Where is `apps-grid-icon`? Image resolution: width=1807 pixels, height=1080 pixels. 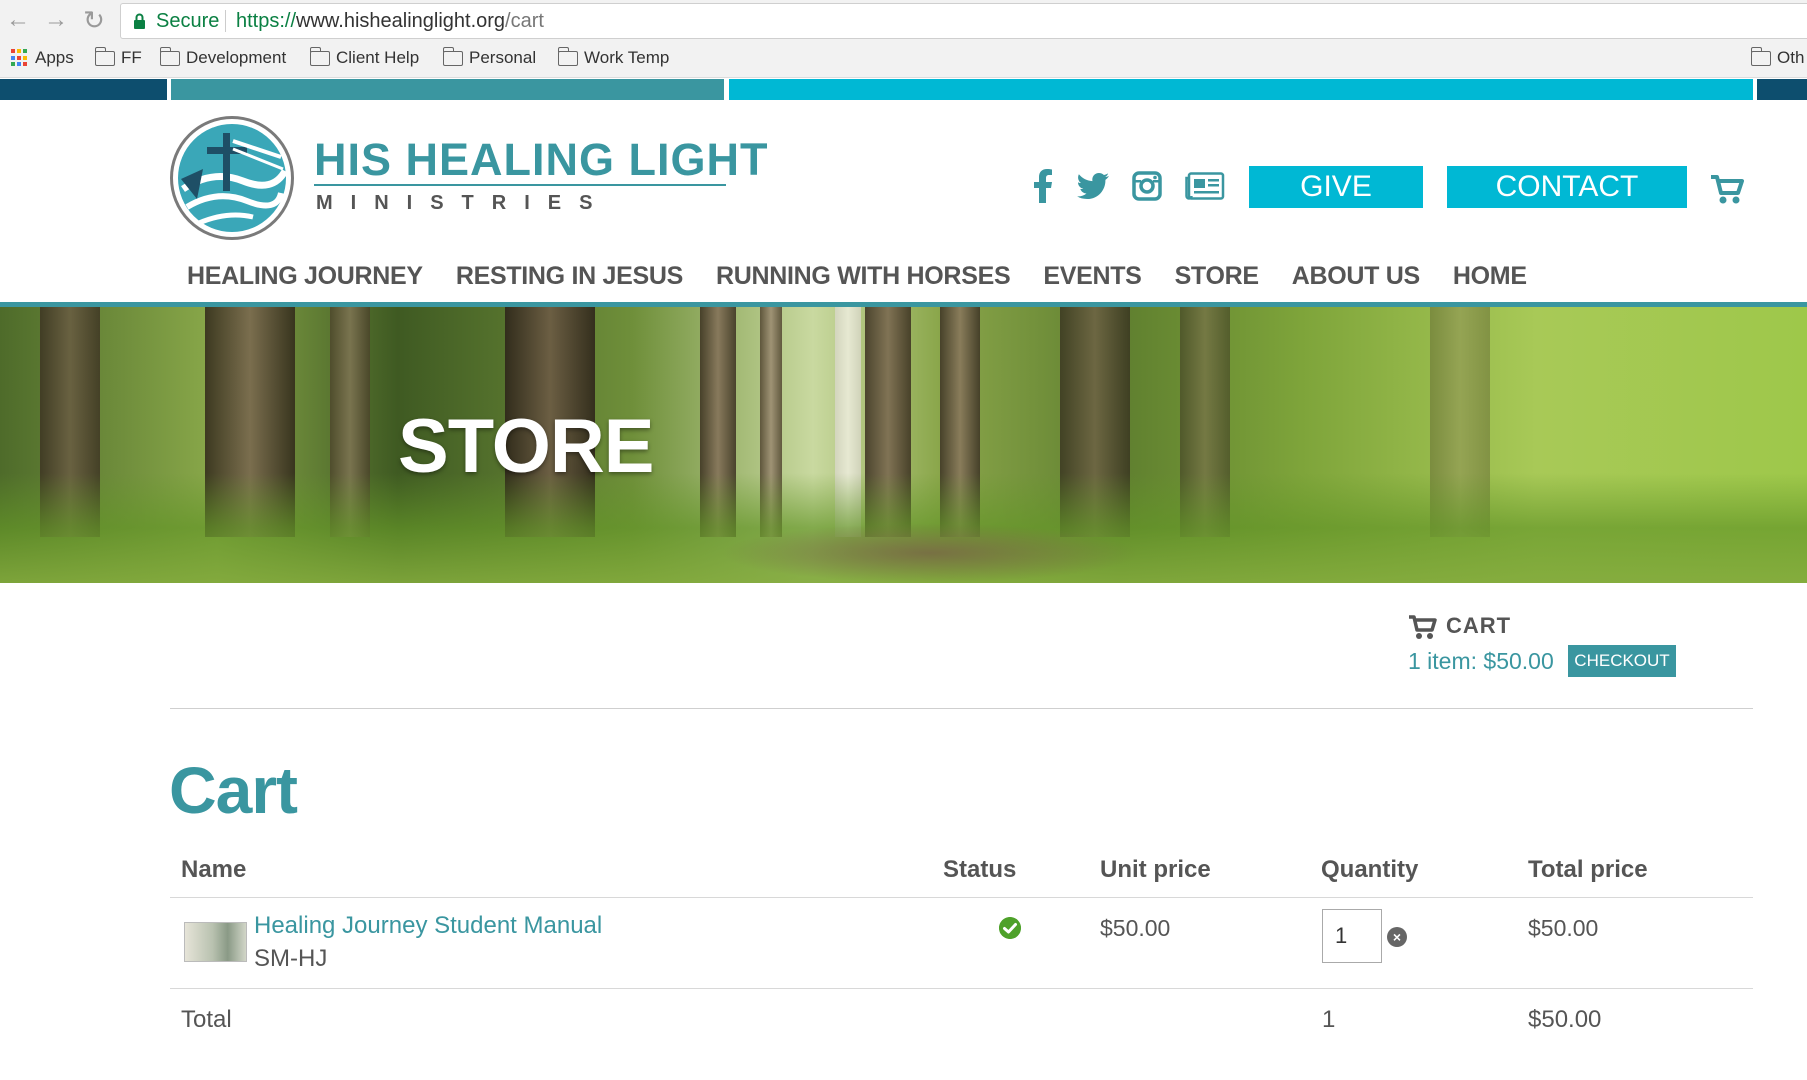 apps-grid-icon is located at coordinates (20, 58).